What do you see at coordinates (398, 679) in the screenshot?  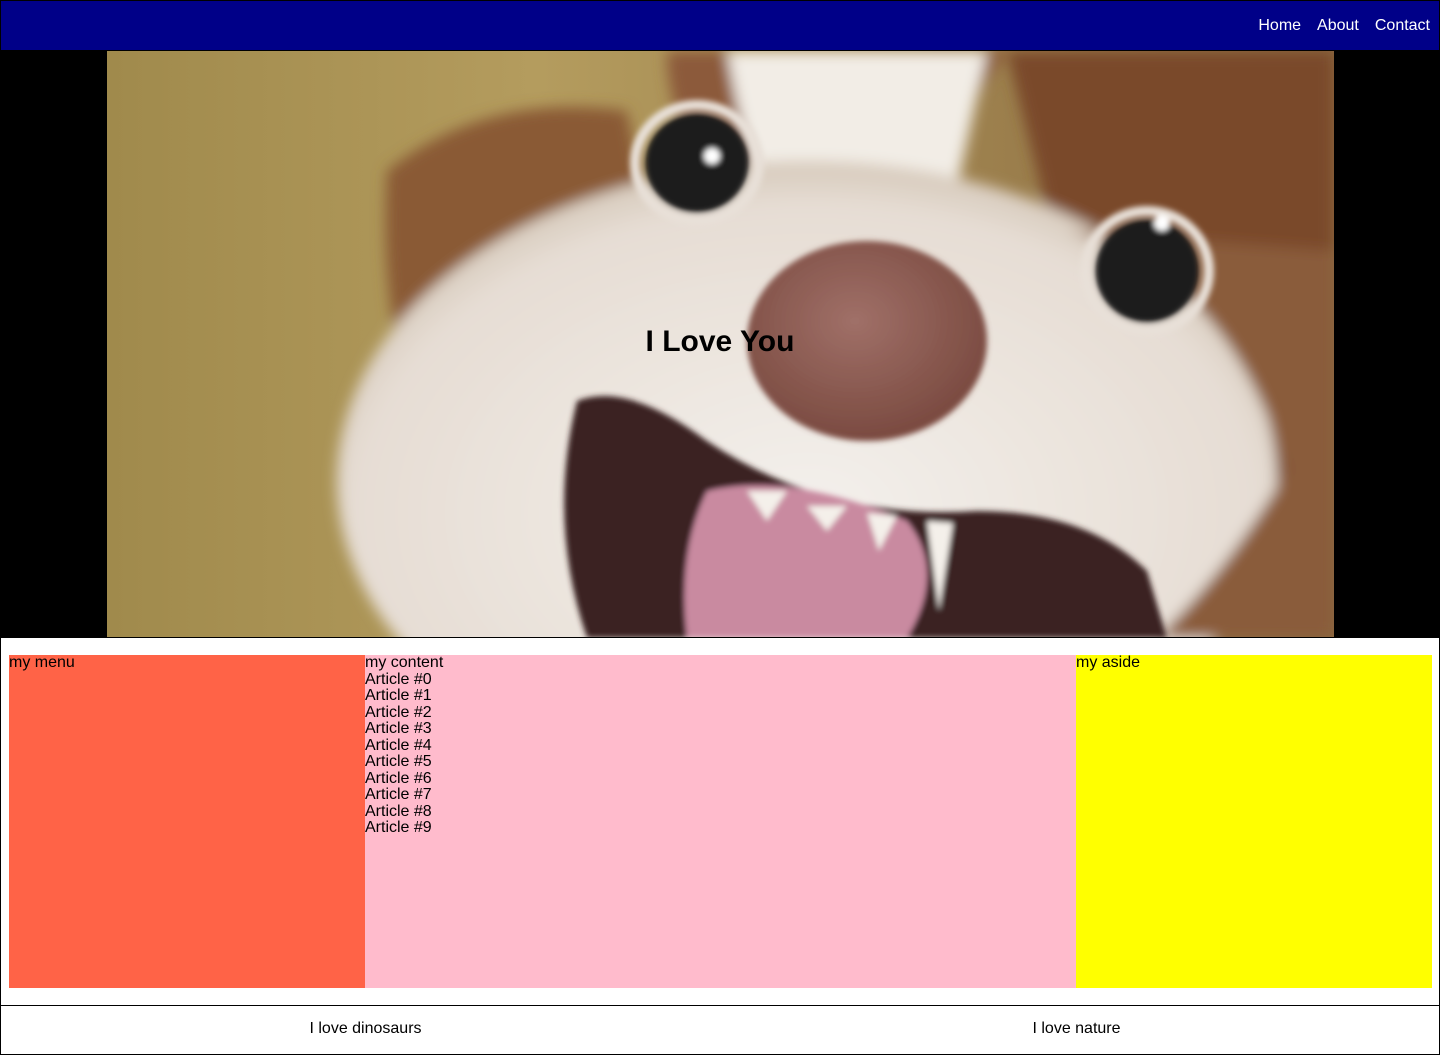 I see `article-item: Article #0` at bounding box center [398, 679].